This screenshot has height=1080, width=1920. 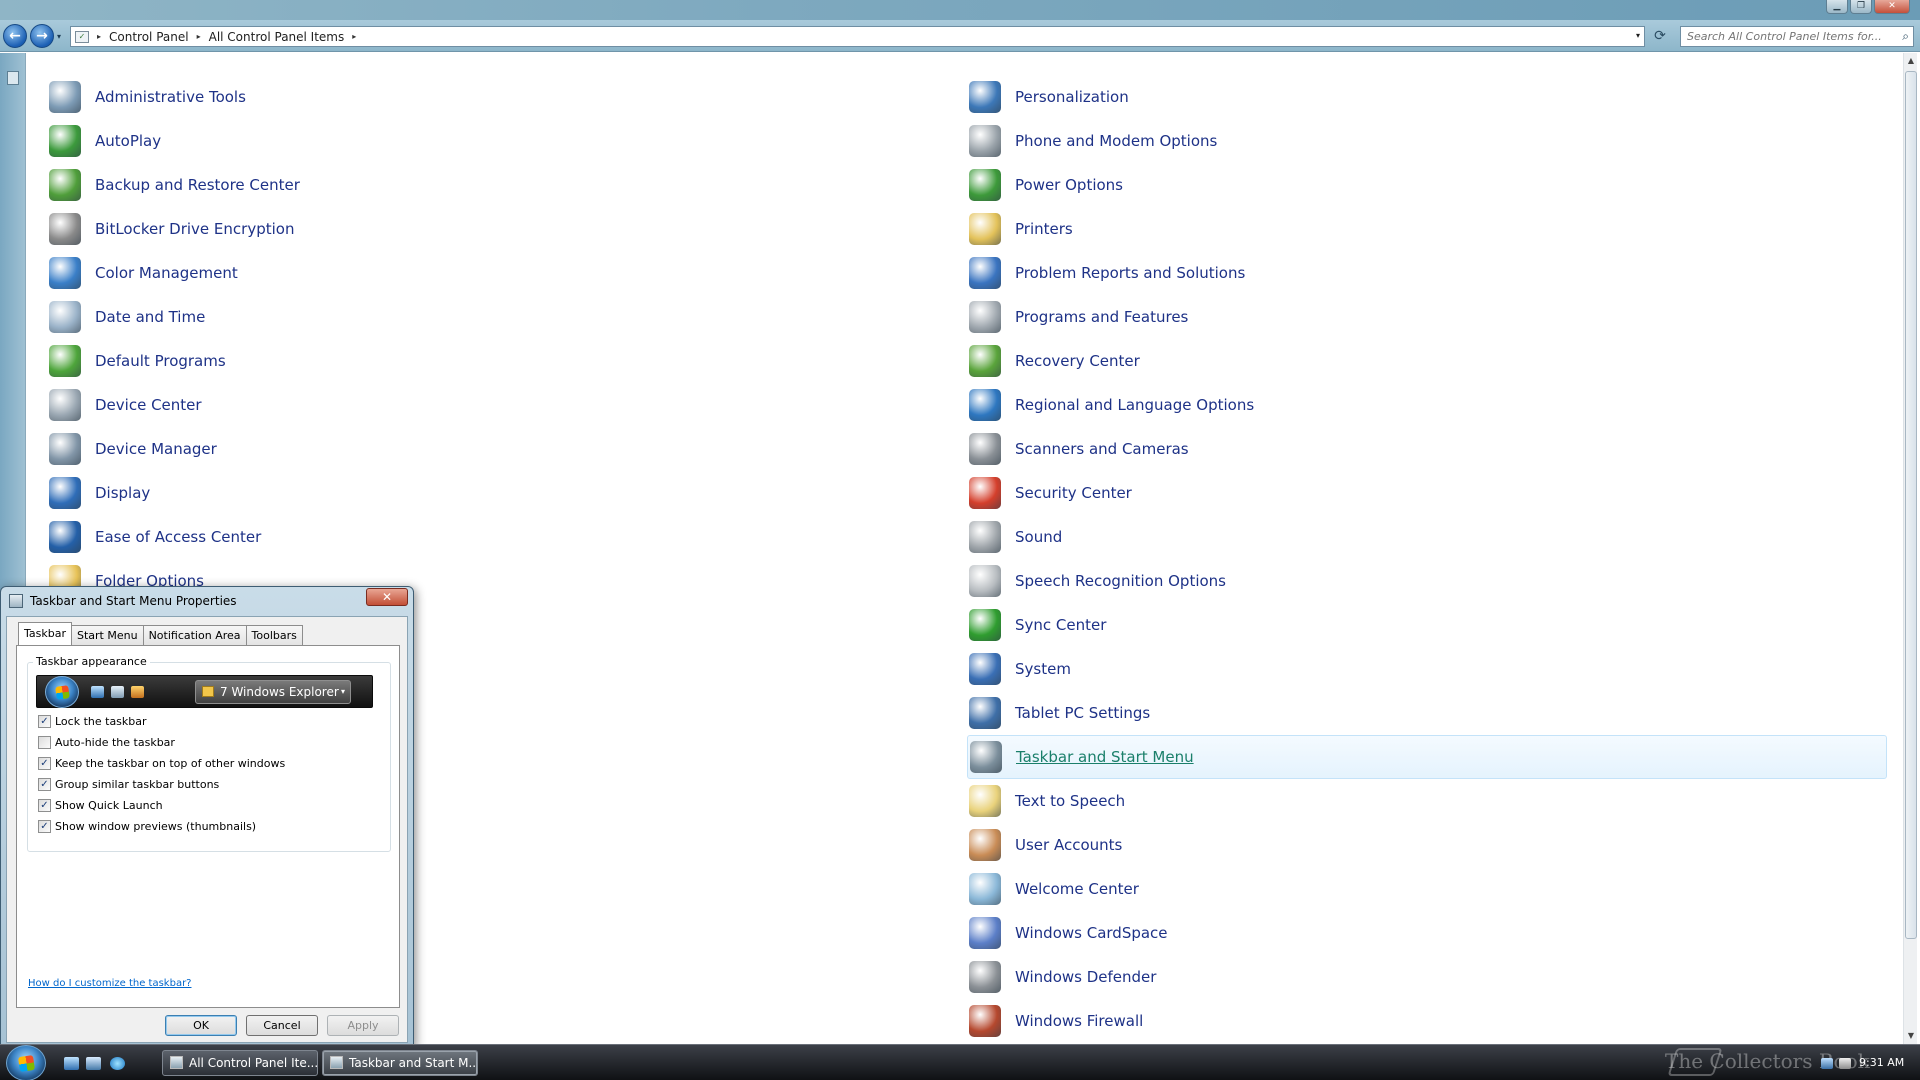 I want to click on control-panel-item: Device Manager, so click(x=487, y=449).